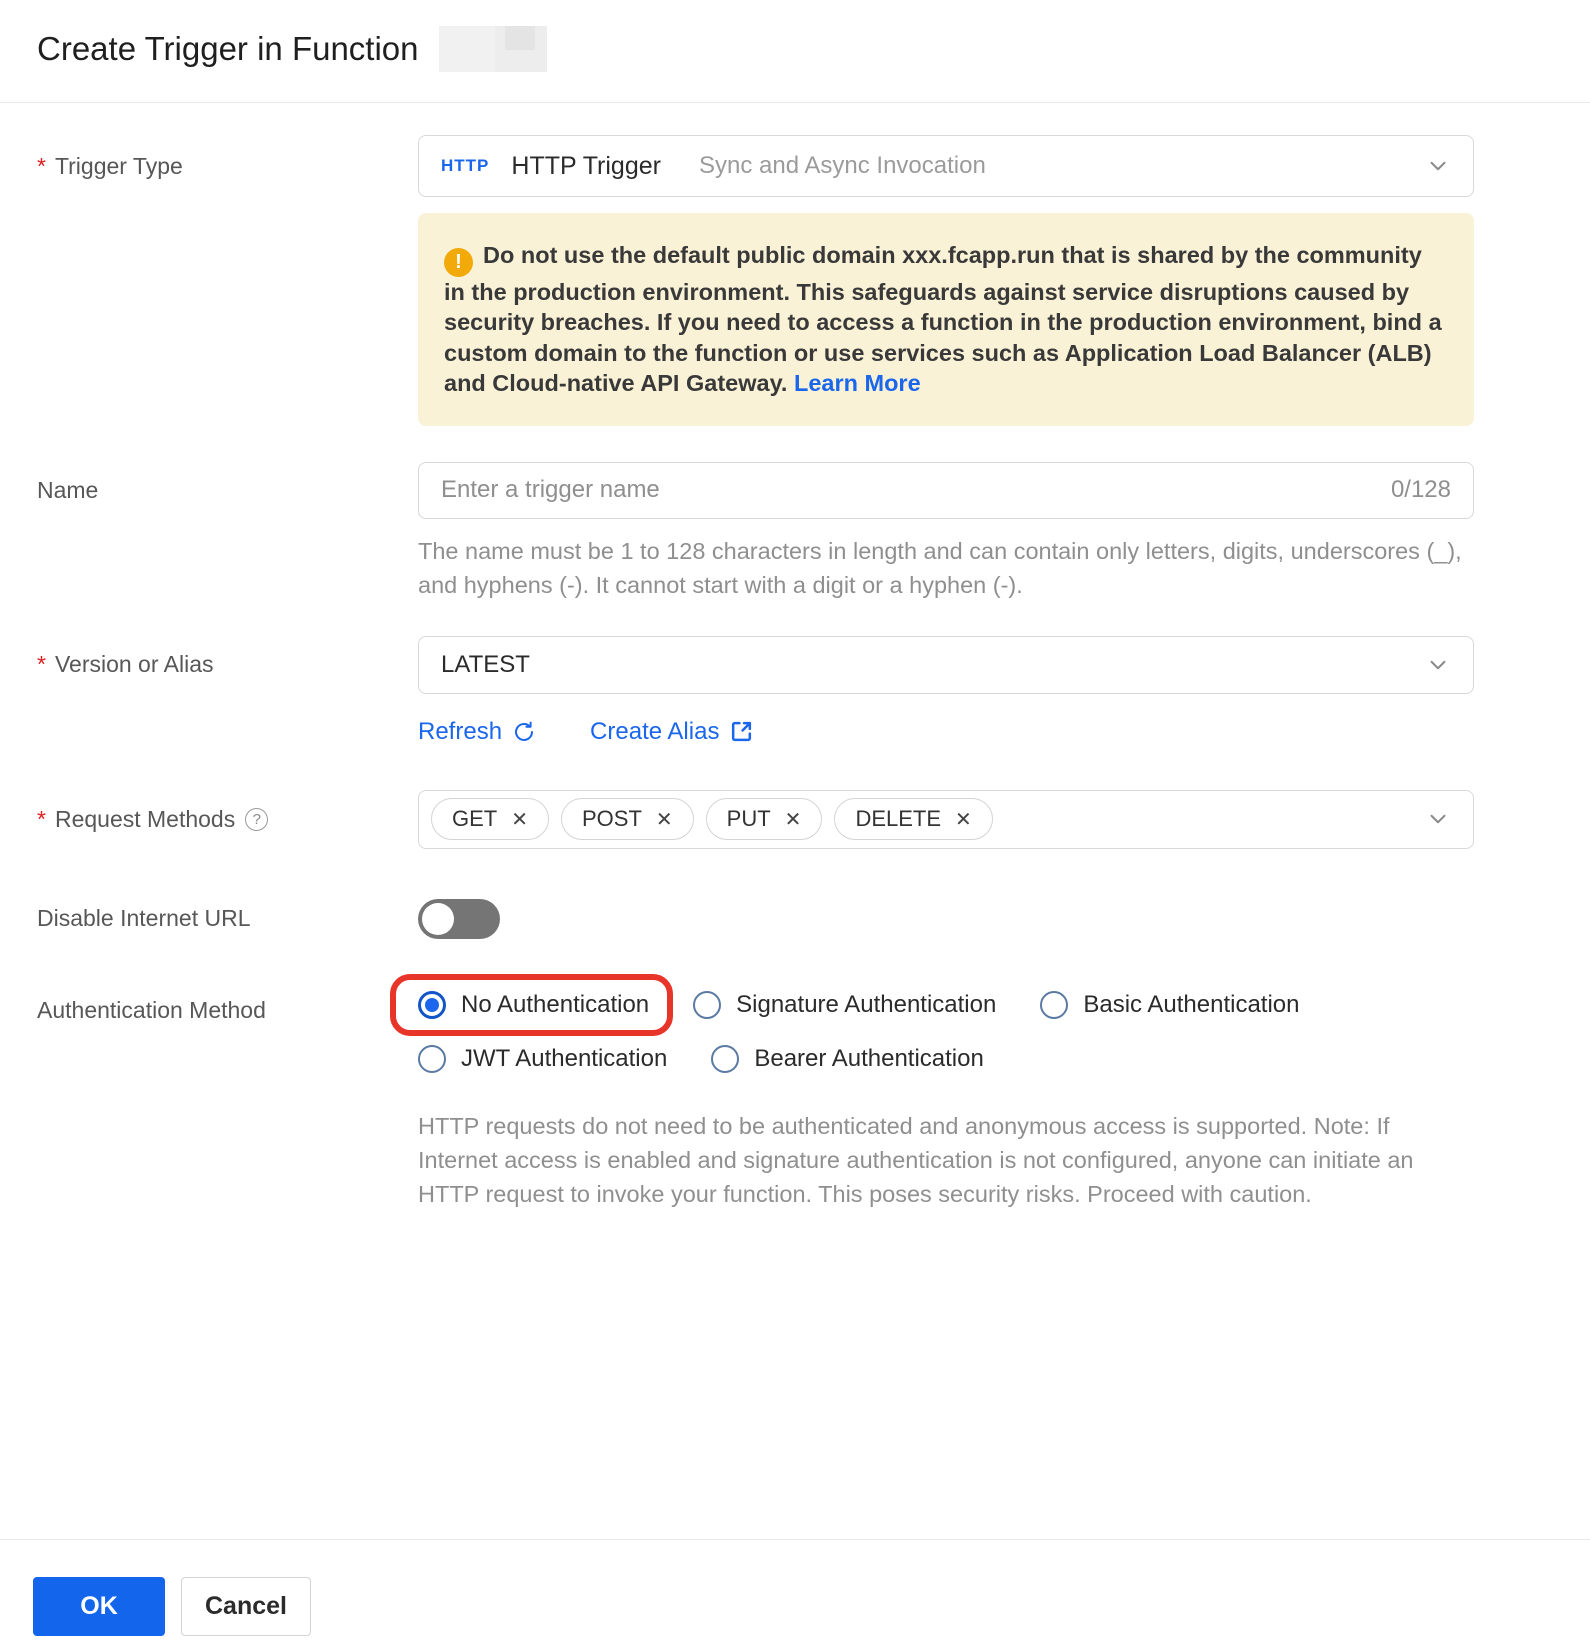 This screenshot has height=1648, width=1590. What do you see at coordinates (145, 818) in the screenshot?
I see `request-methods-label: Request Methods` at bounding box center [145, 818].